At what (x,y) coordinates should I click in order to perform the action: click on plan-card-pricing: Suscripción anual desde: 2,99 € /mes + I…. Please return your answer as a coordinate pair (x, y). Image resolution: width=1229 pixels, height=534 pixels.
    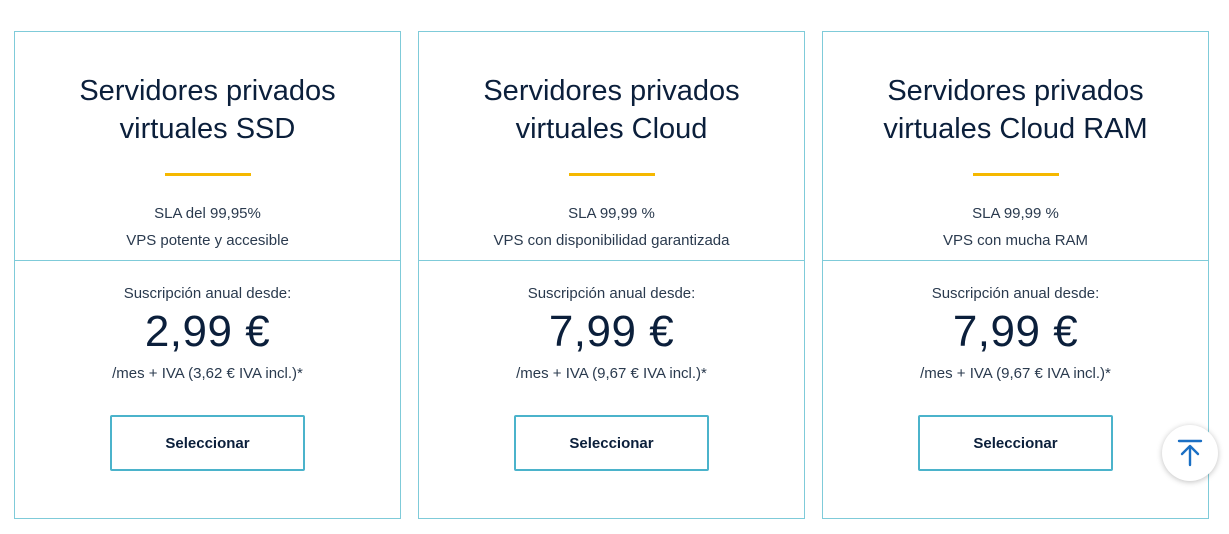
    Looking at the image, I should click on (207, 366).